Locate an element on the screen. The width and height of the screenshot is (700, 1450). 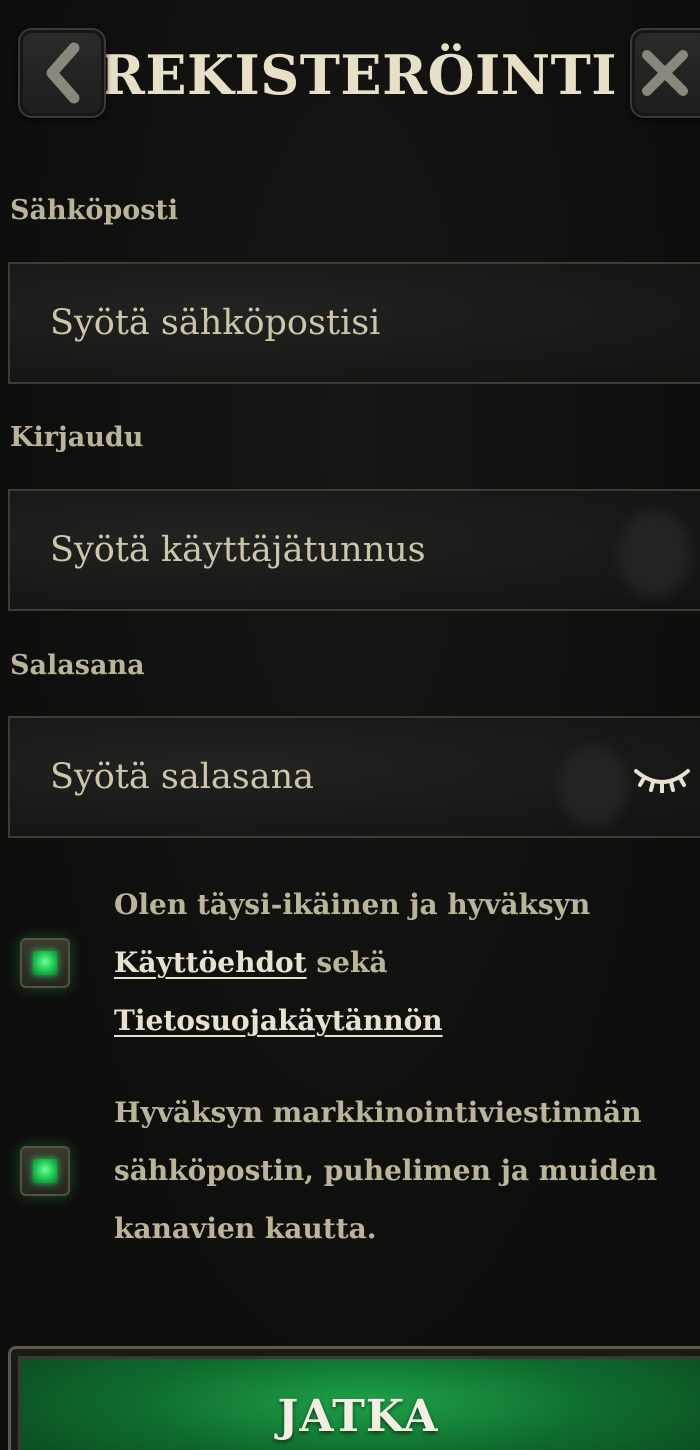
continue-button-label: JATKA is located at coordinates (358, 1416).